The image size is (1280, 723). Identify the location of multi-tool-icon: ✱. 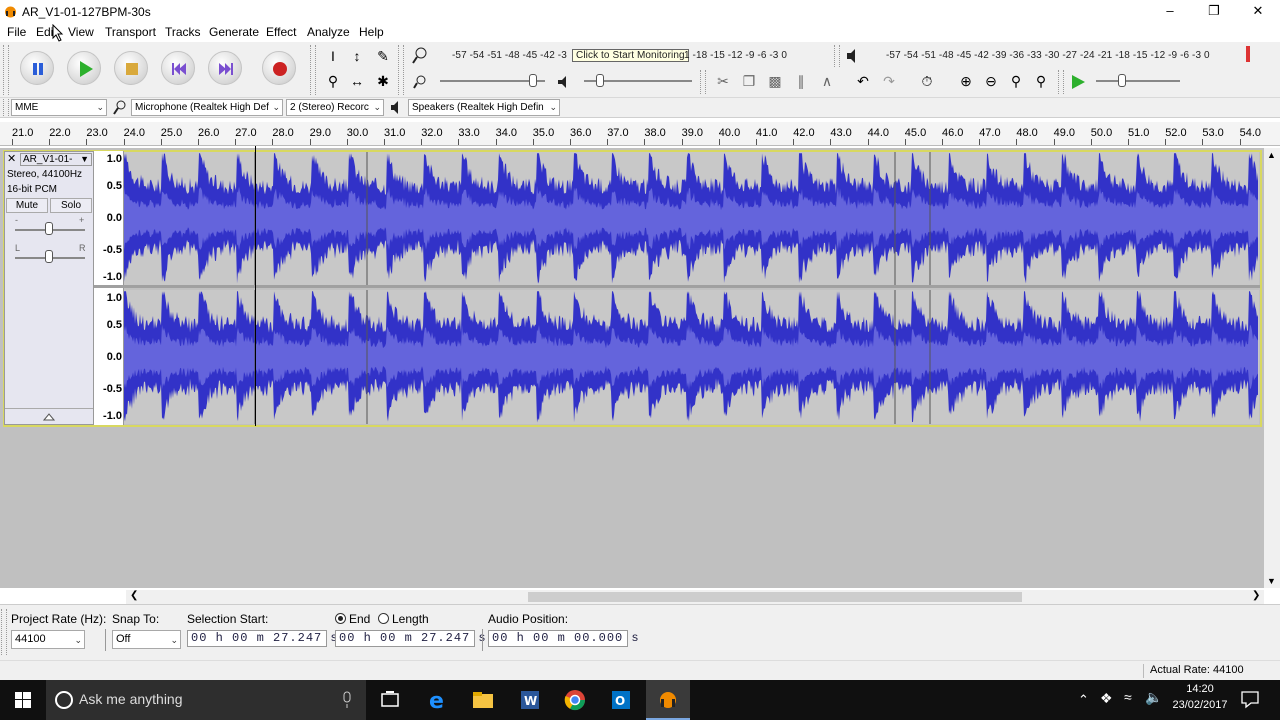
(383, 81).